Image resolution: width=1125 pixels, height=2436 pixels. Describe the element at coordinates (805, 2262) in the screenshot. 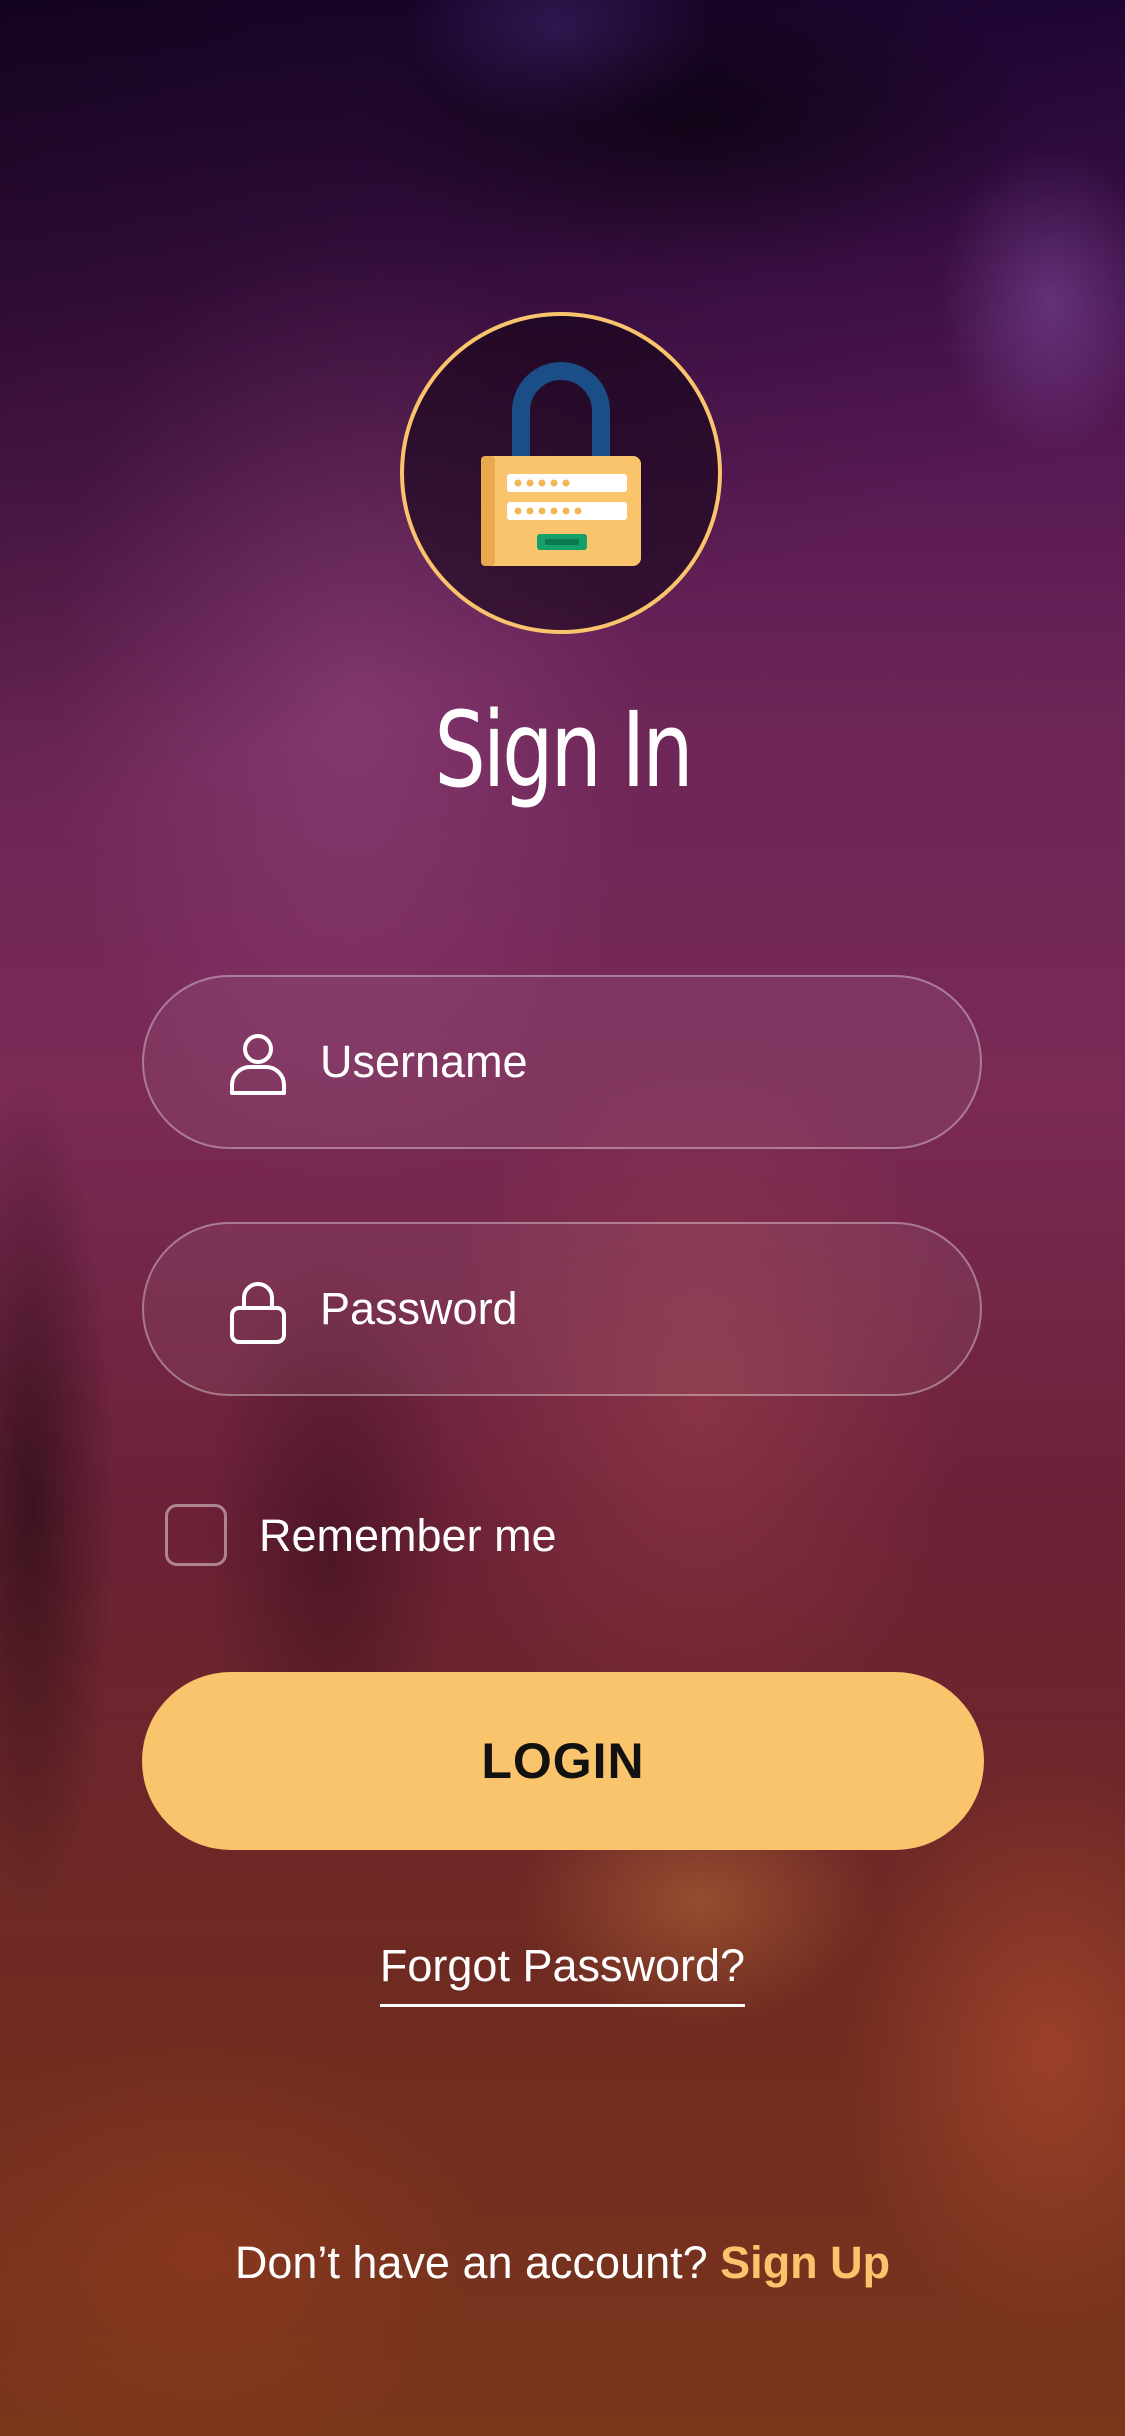

I see `sign-up-link: Sign Up` at that location.